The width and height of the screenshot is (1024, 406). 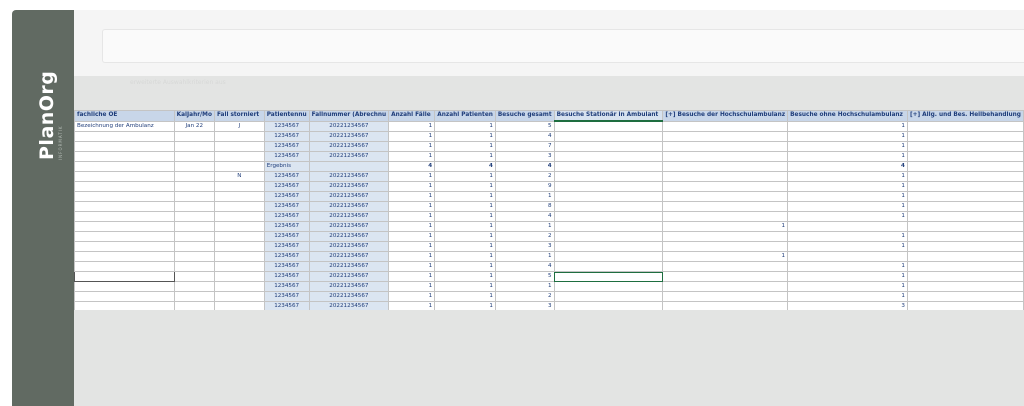 I want to click on column-header: Anzahl Patienten, so click(x=465, y=116).